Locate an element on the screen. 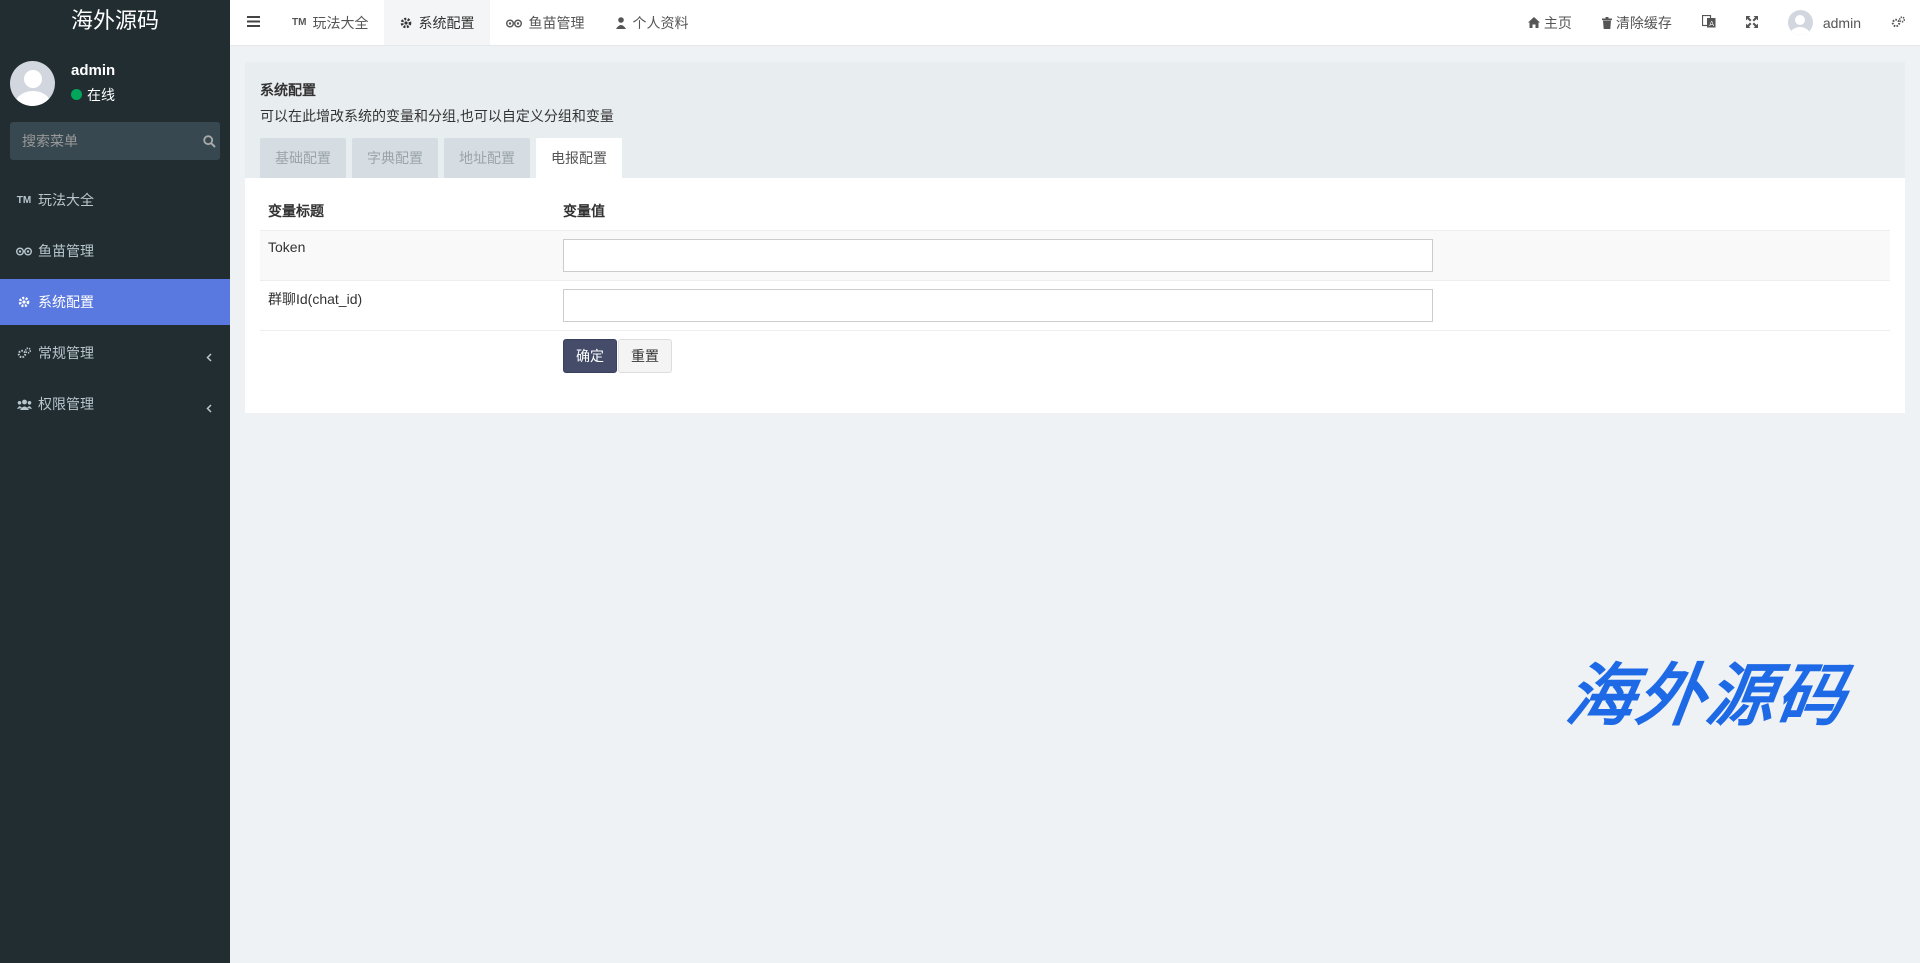 The width and height of the screenshot is (1920, 963). submit-button: 确定 is located at coordinates (590, 355).